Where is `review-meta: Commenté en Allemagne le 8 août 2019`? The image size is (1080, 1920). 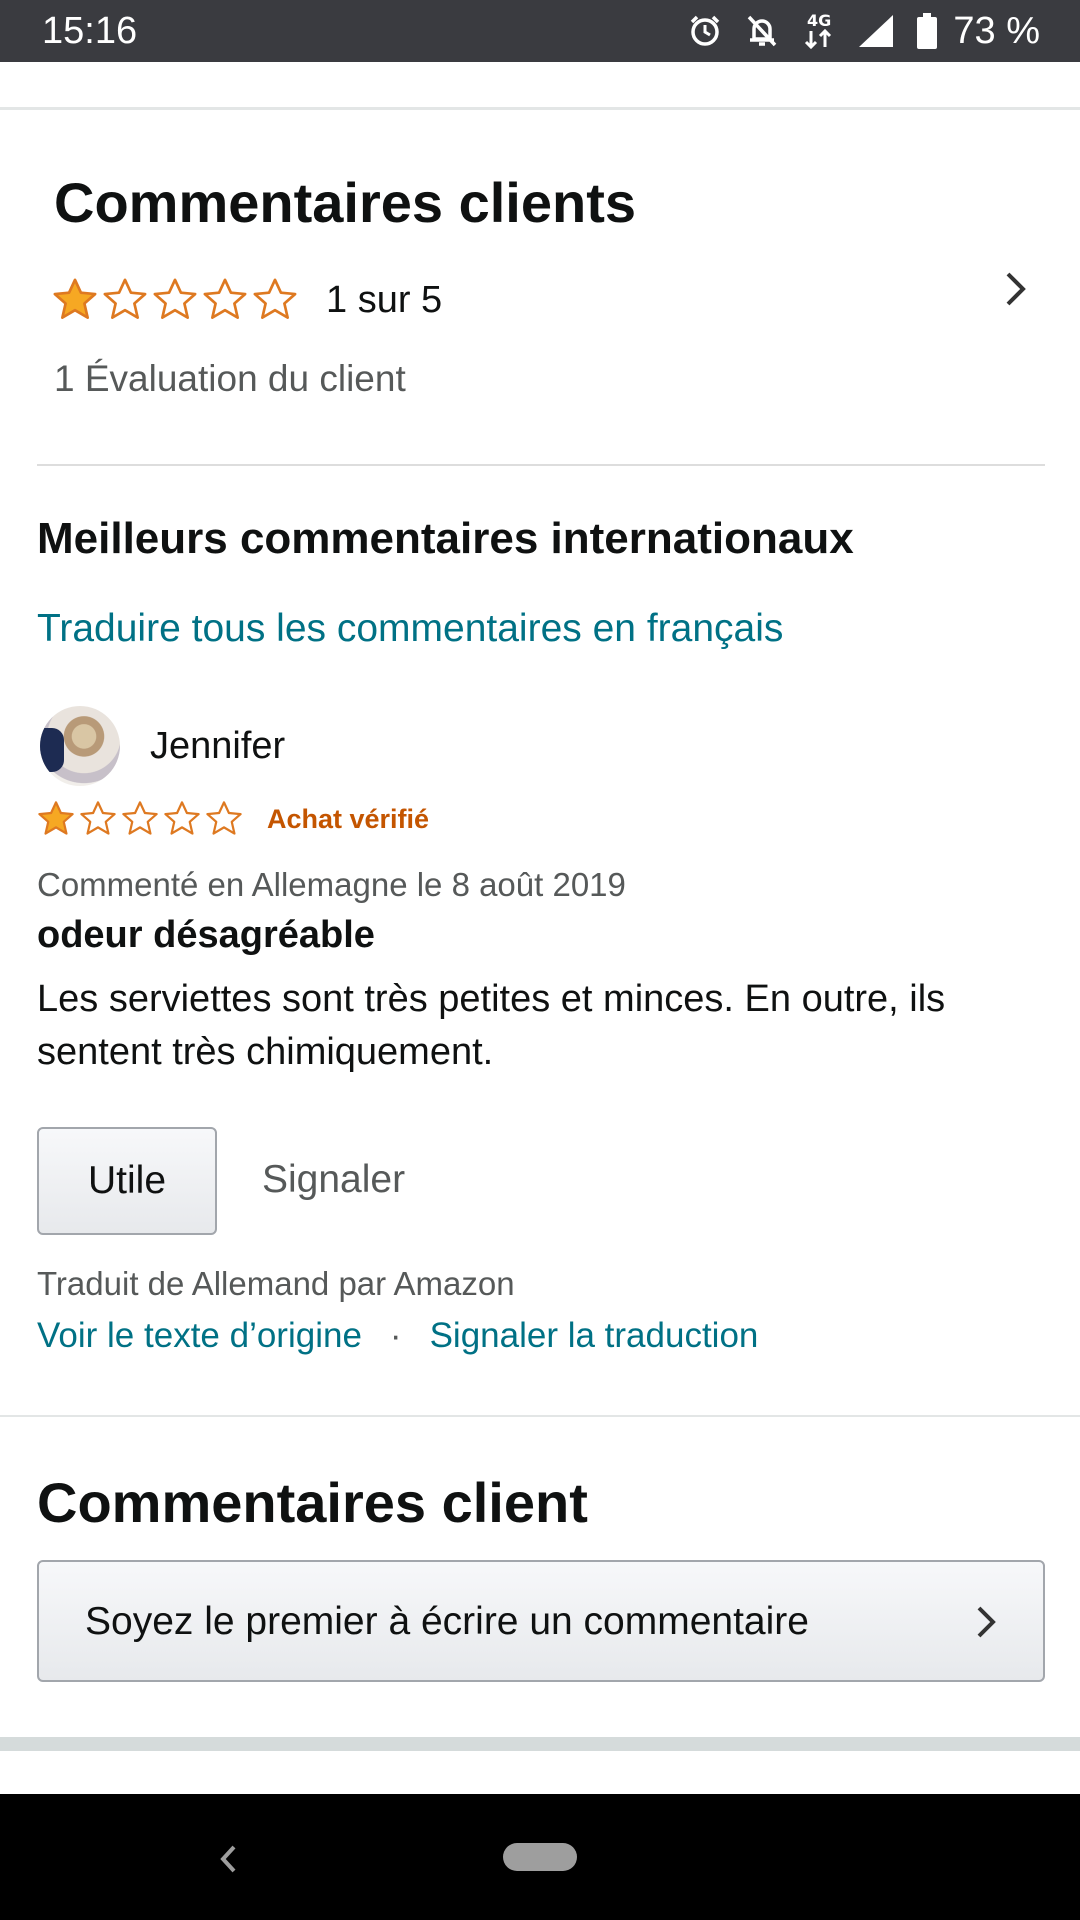 review-meta: Commenté en Allemagne le 8 août 2019 is located at coordinates (331, 884).